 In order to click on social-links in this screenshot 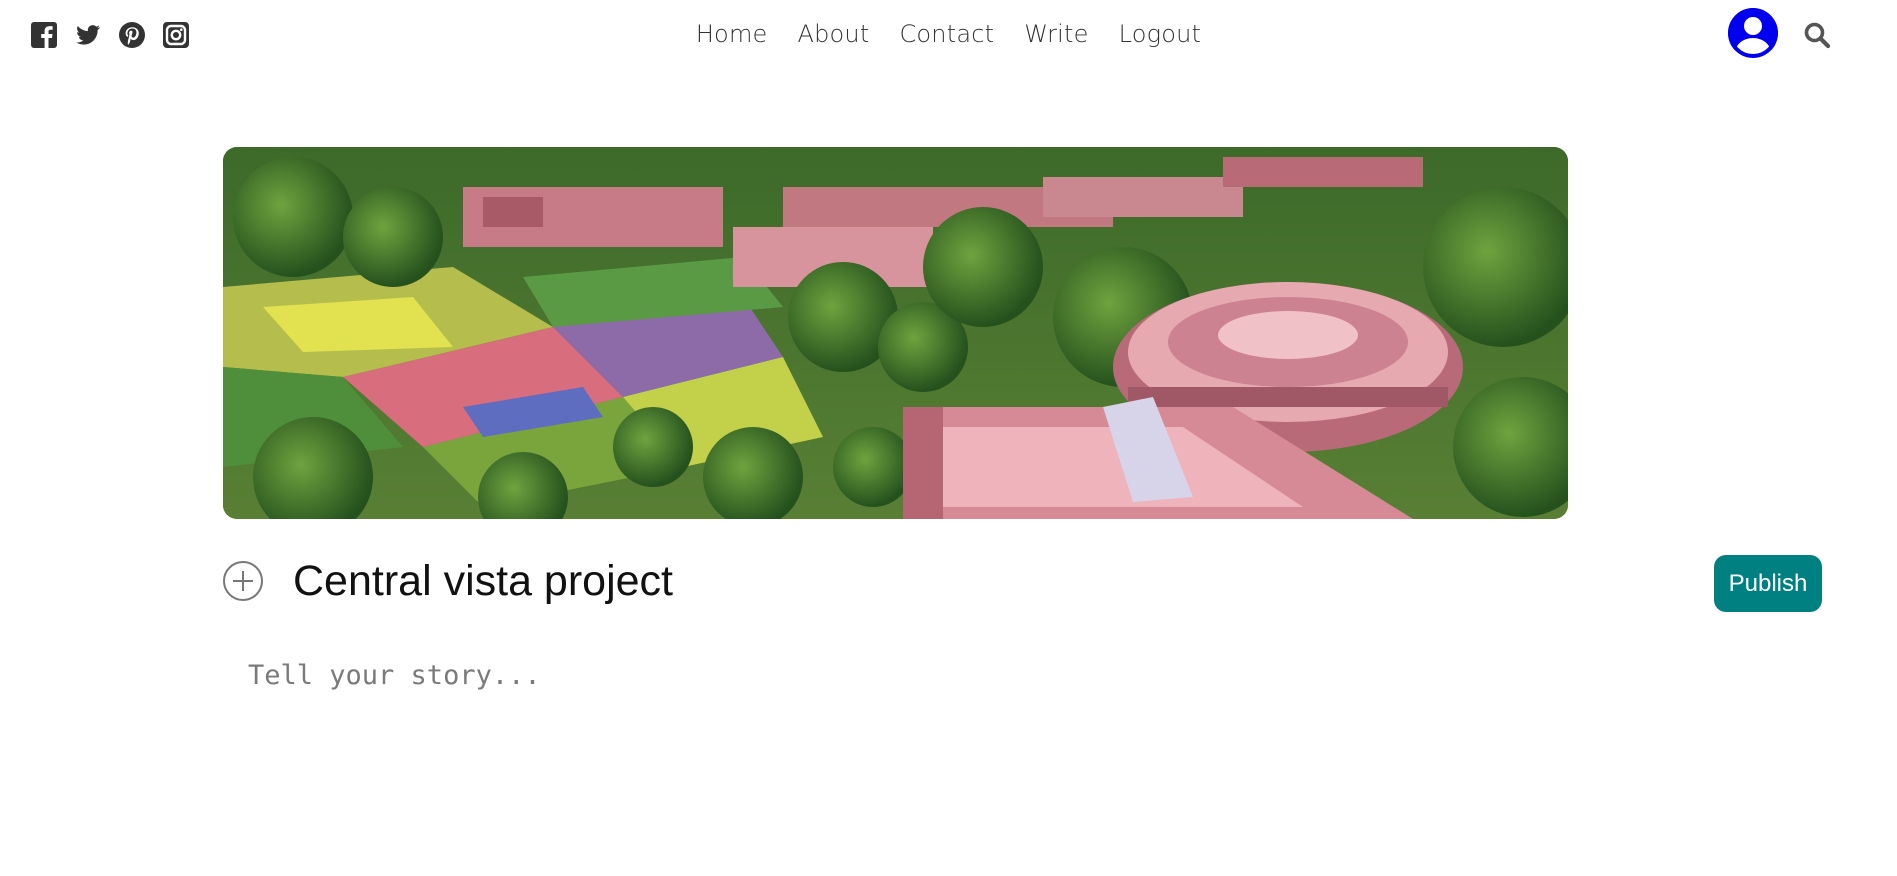, I will do `click(118, 35)`.